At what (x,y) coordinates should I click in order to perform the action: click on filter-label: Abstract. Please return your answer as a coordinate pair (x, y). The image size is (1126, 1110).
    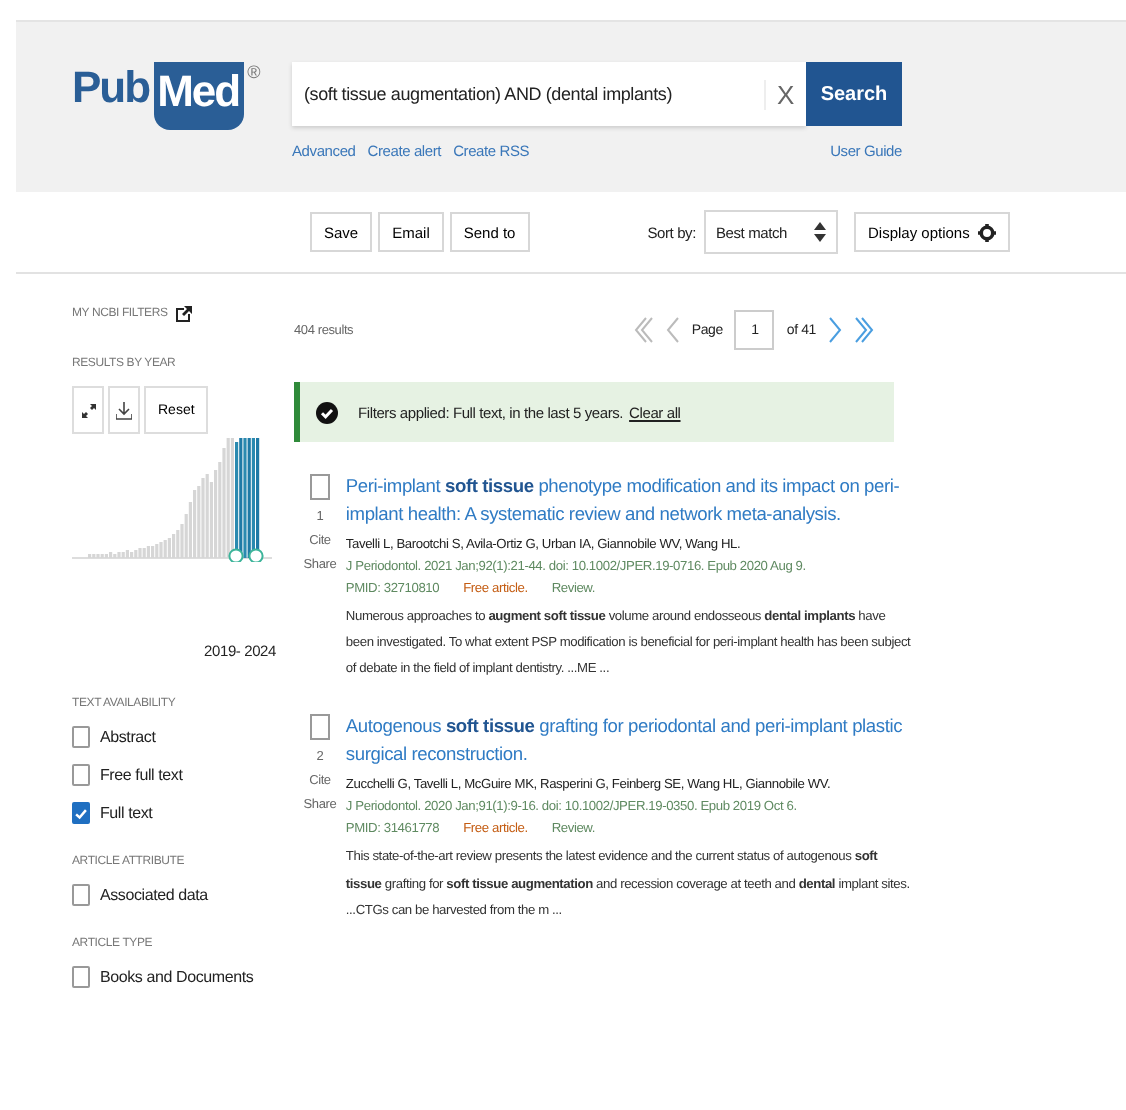
    Looking at the image, I should click on (128, 737).